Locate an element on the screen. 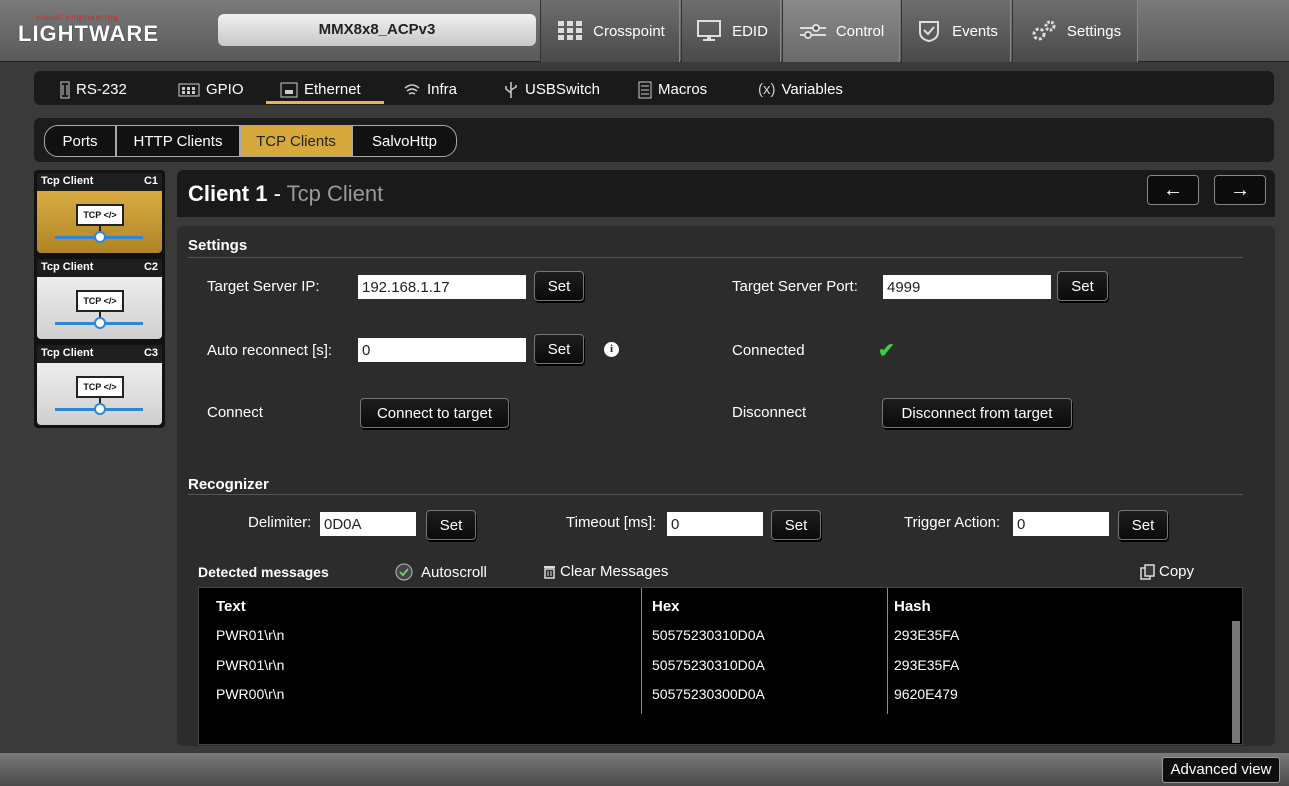 Image resolution: width=1289 pixels, height=786 pixels. copy-label: Copy is located at coordinates (1177, 571).